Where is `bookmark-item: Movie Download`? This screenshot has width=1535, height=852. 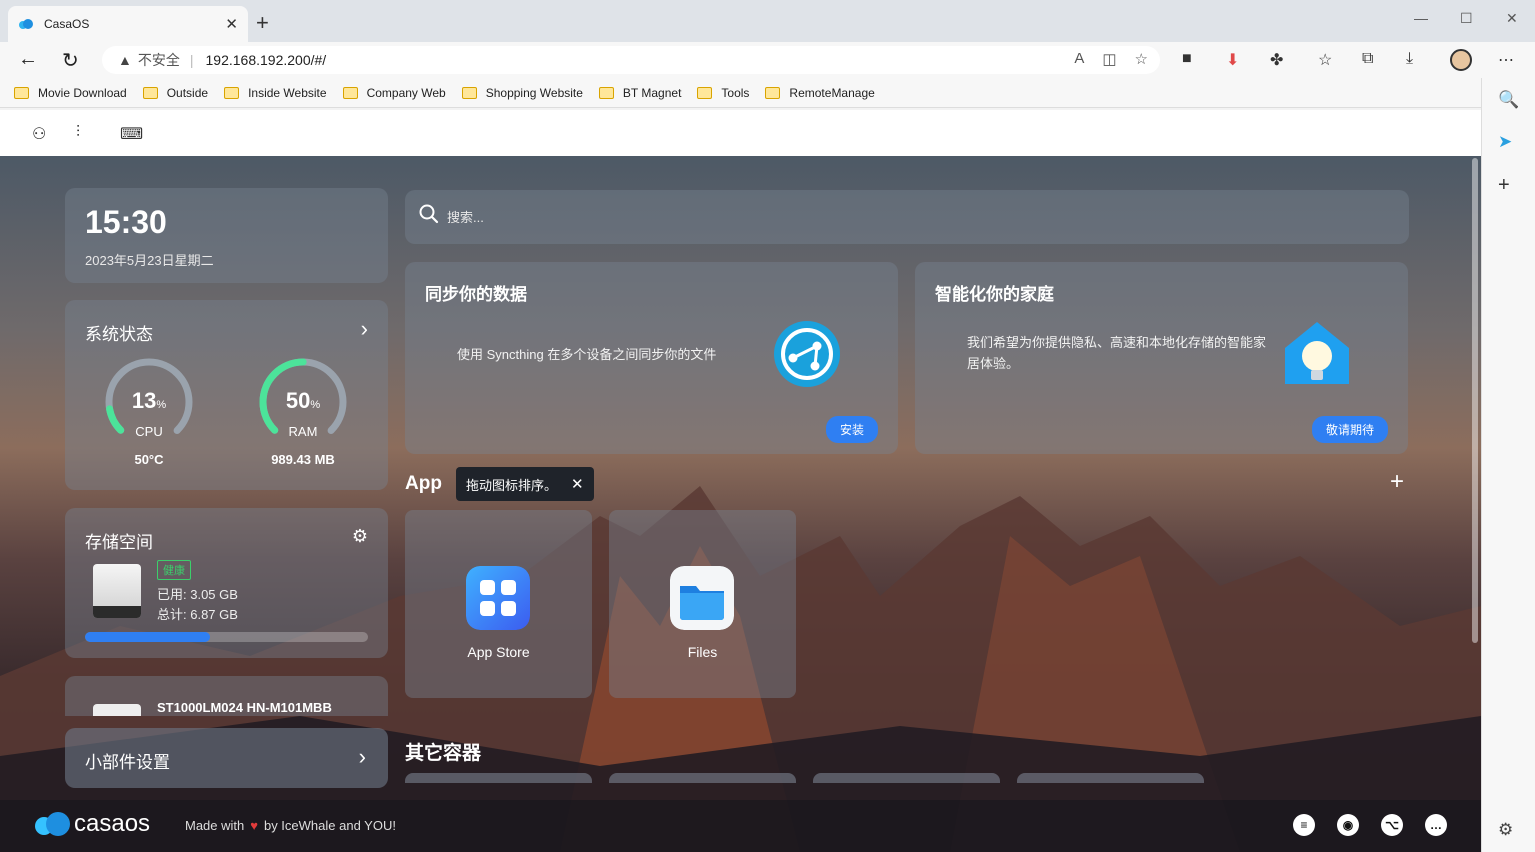 bookmark-item: Movie Download is located at coordinates (70, 93).